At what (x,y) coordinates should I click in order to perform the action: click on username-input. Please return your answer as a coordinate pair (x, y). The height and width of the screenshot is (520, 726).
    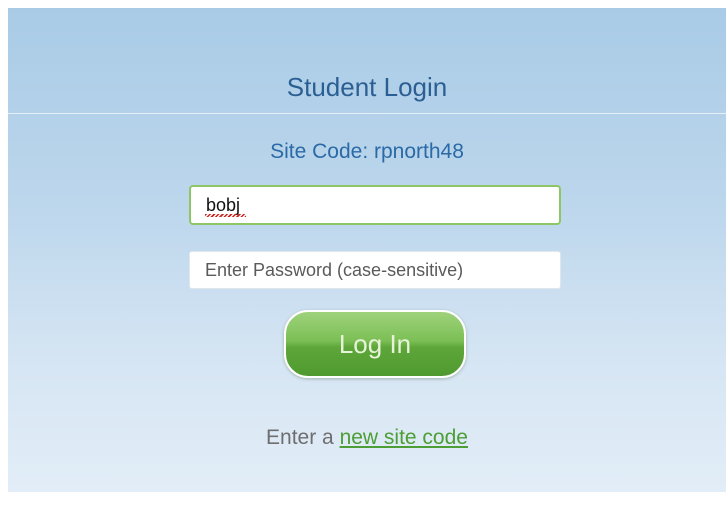
    Looking at the image, I should click on (375, 205).